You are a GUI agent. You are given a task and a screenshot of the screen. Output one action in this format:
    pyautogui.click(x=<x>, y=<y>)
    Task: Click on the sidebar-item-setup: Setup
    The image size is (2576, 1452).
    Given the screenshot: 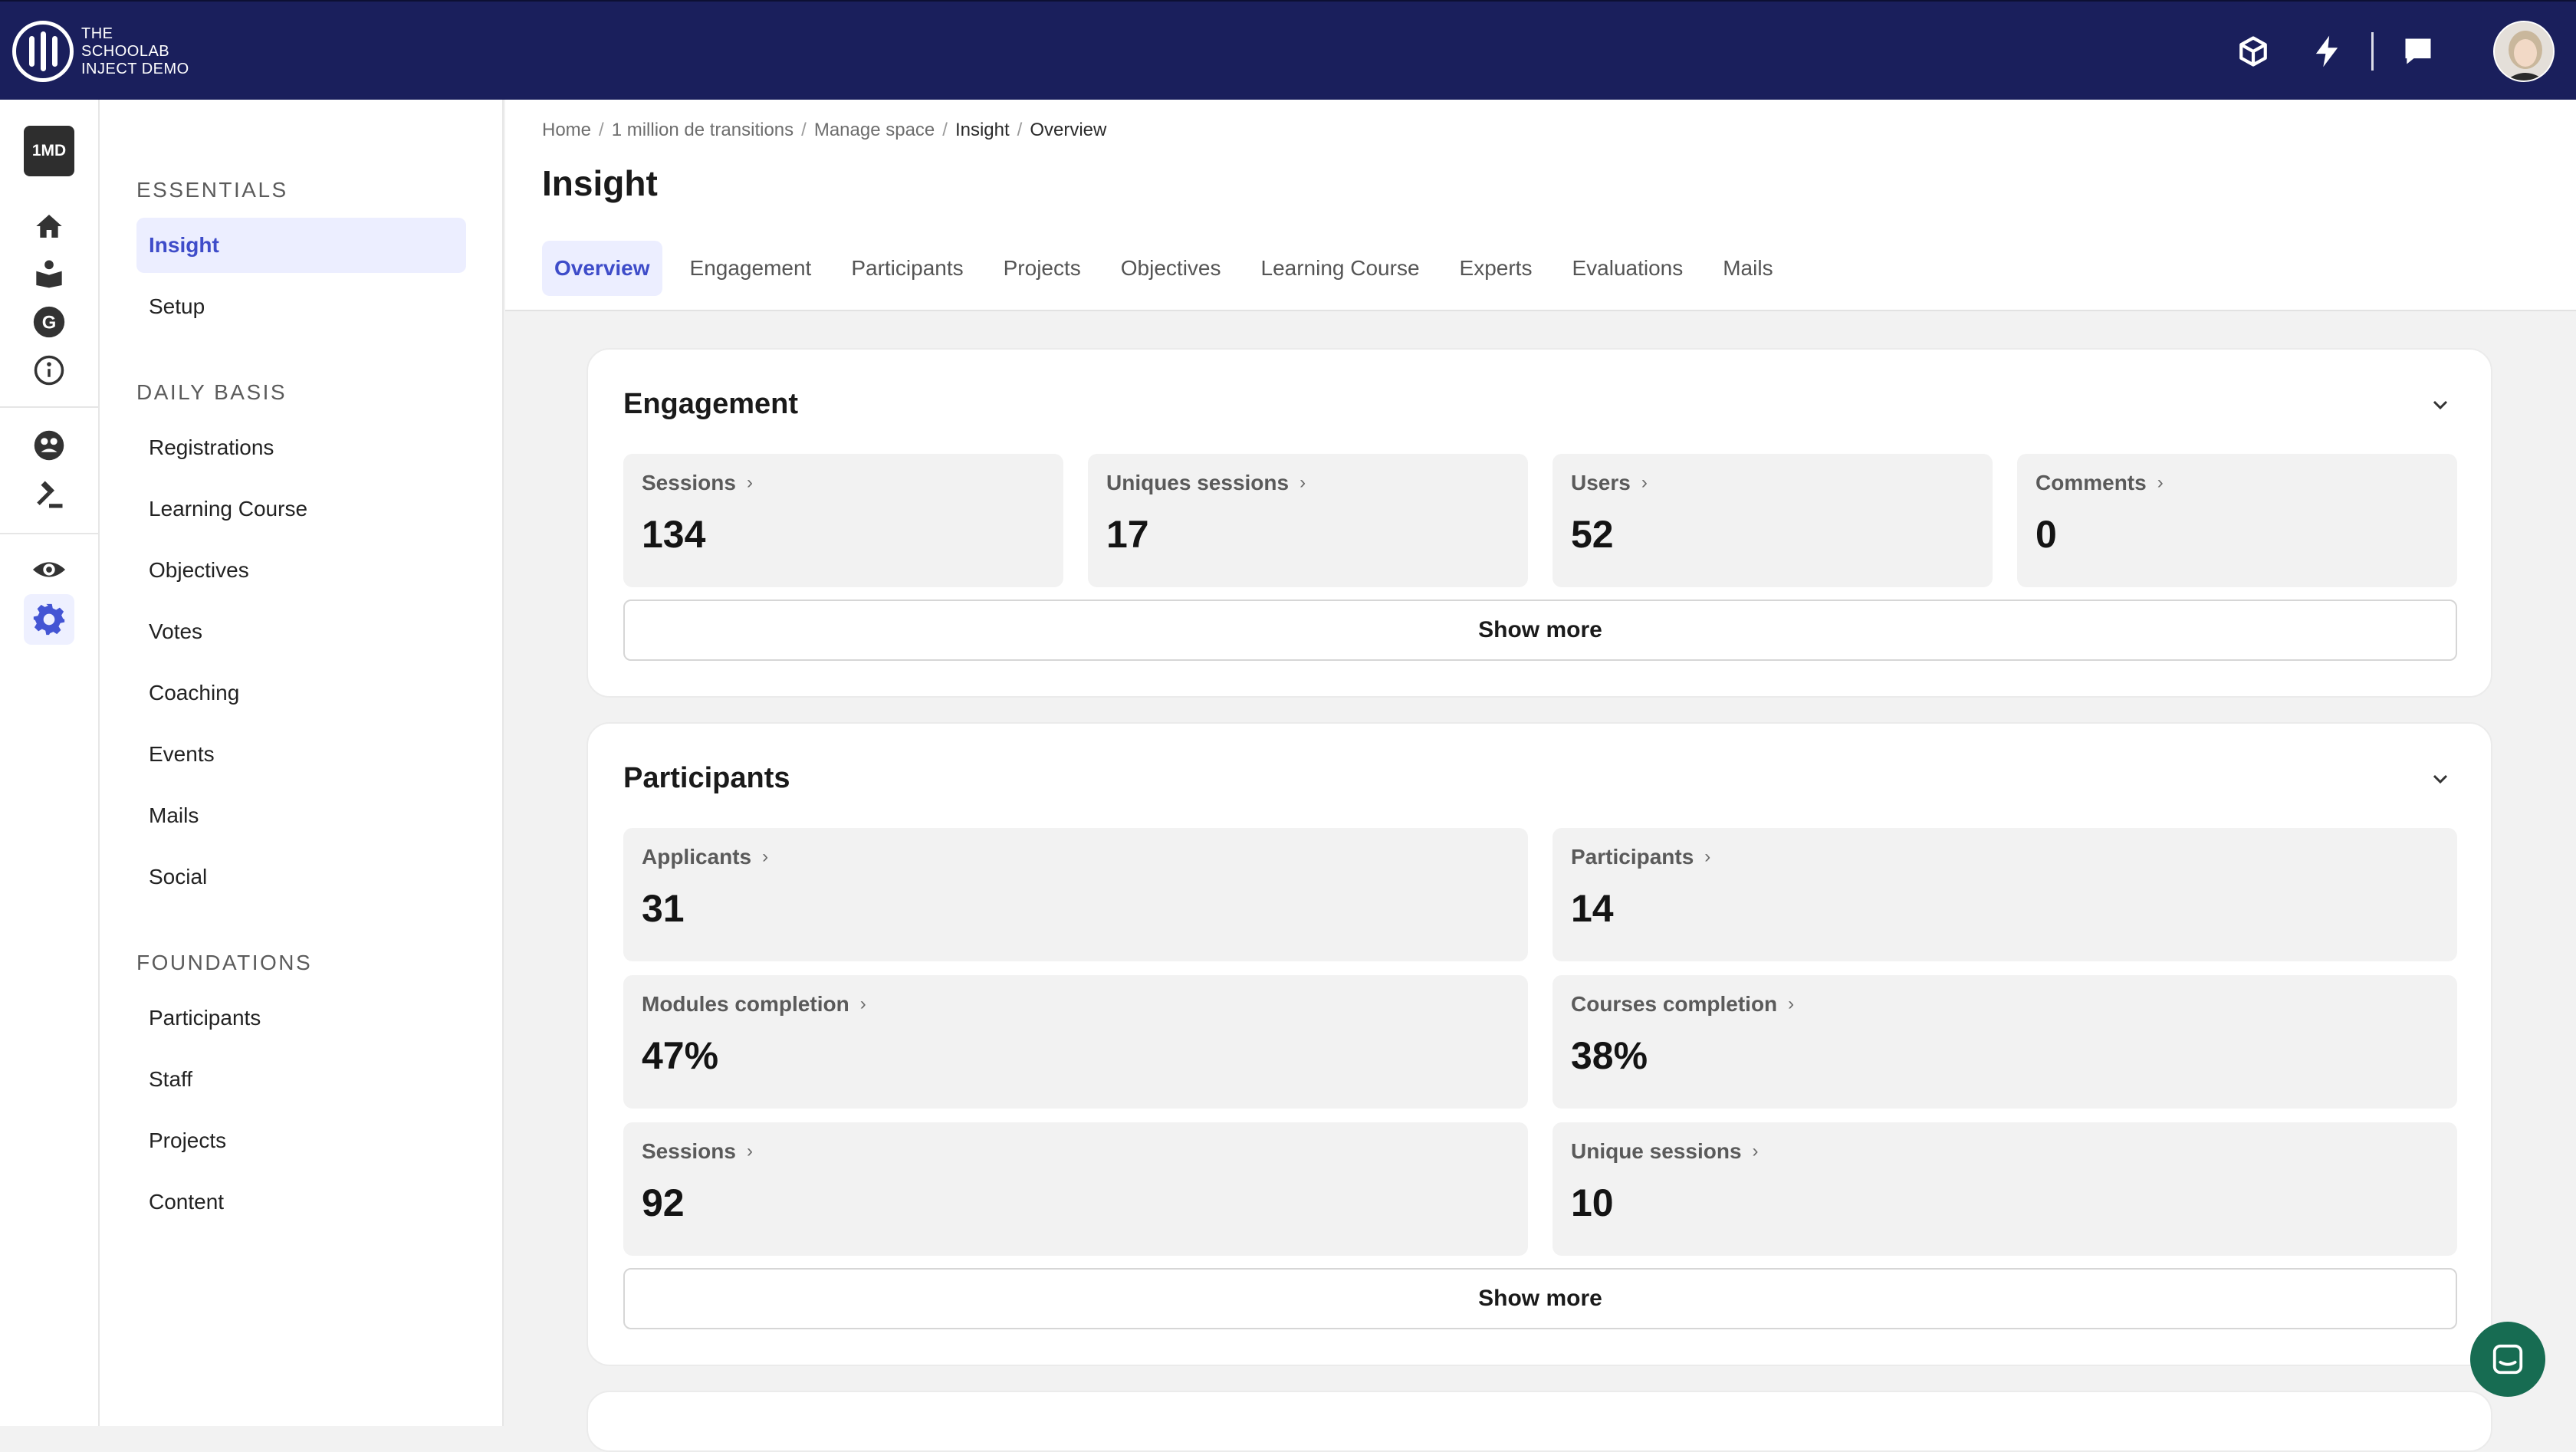 What is the action you would take?
    pyautogui.click(x=301, y=306)
    